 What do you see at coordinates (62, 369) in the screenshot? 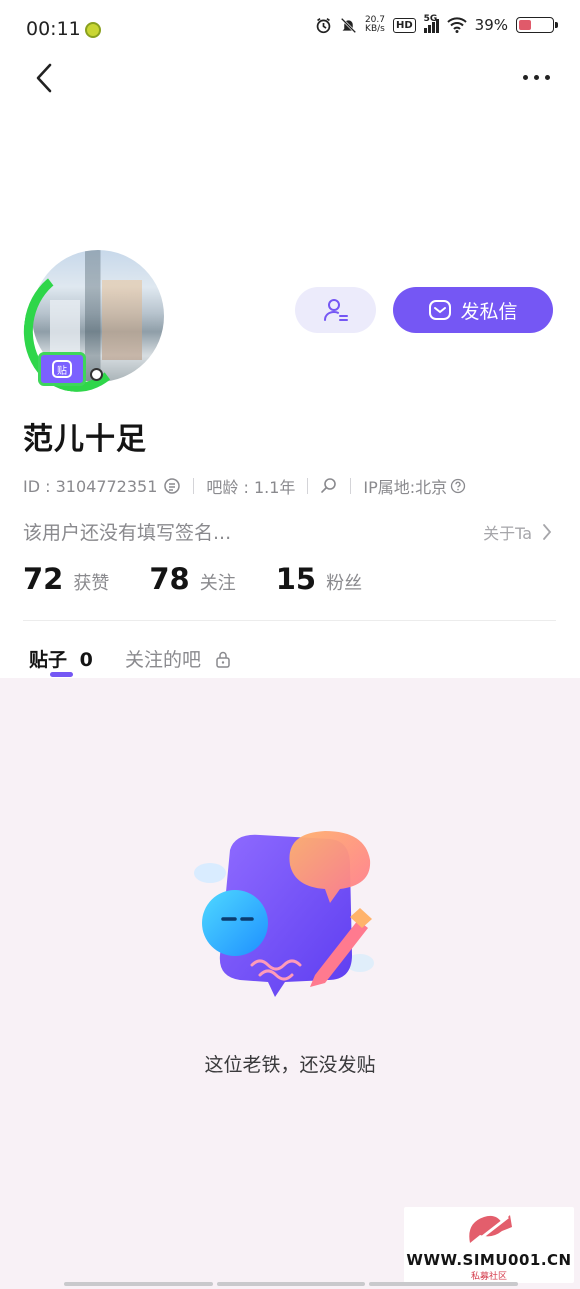
I see `tieba-badge-icon: 贴` at bounding box center [62, 369].